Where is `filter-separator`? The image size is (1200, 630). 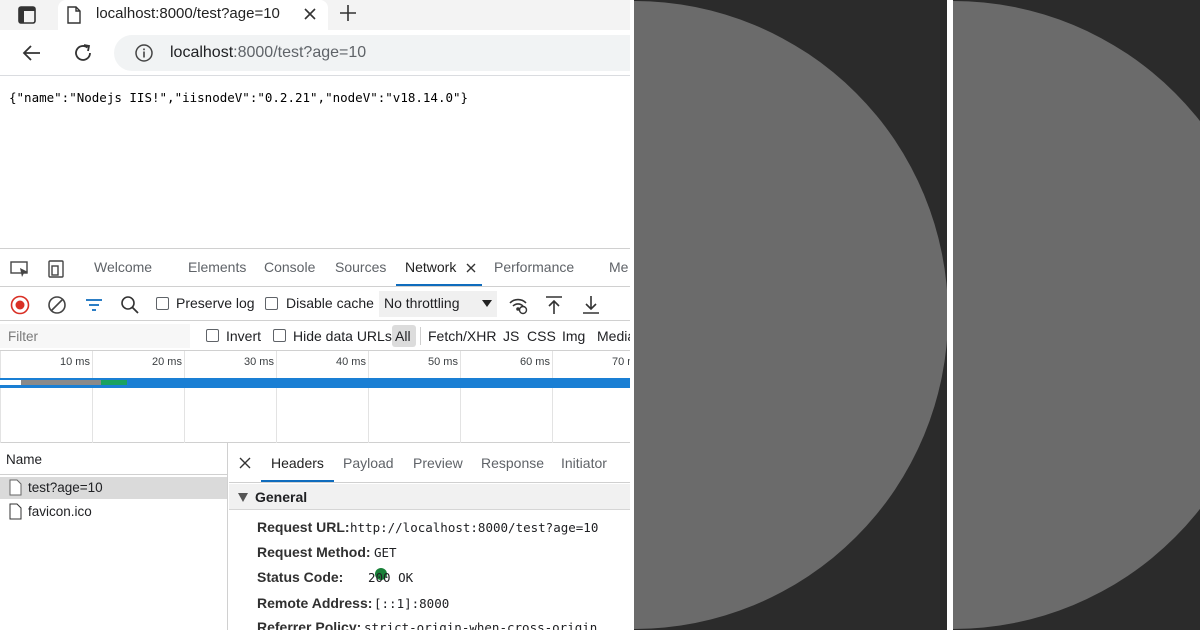
filter-separator is located at coordinates (420, 336).